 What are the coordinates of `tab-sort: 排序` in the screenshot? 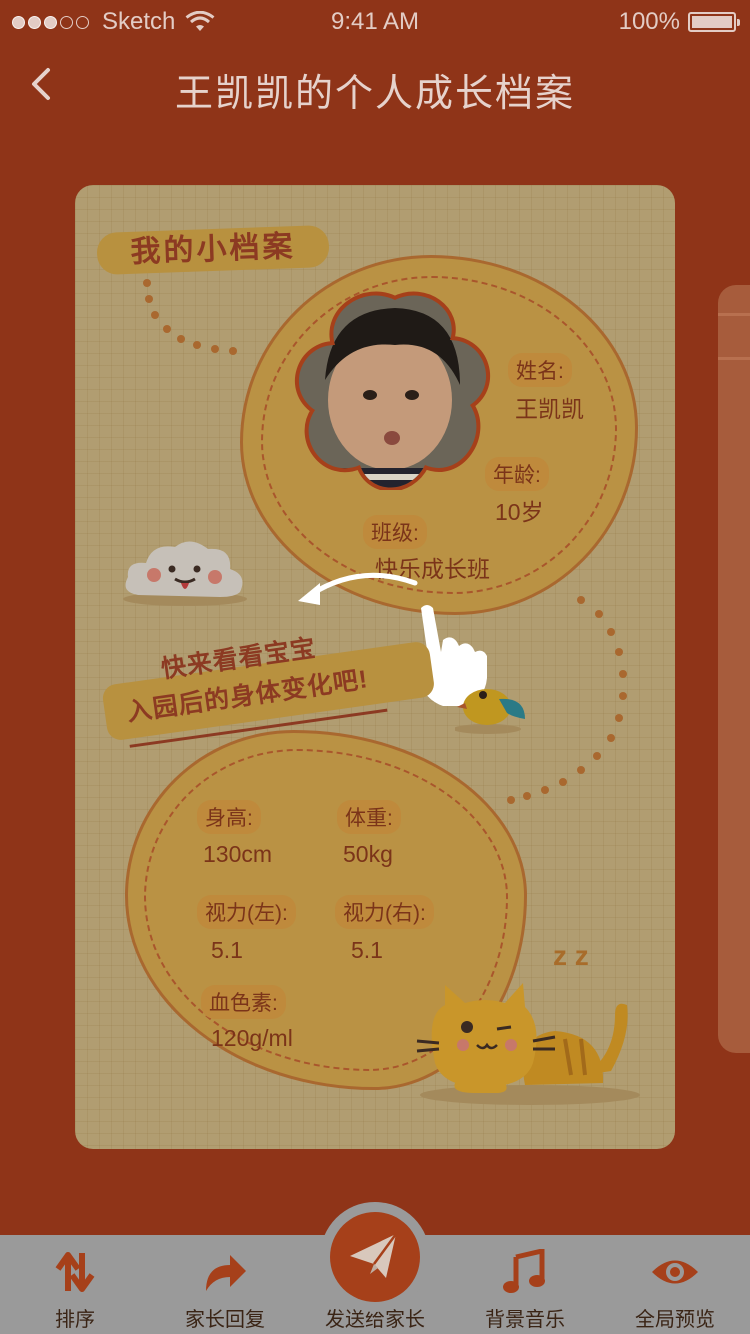 It's located at (75, 1284).